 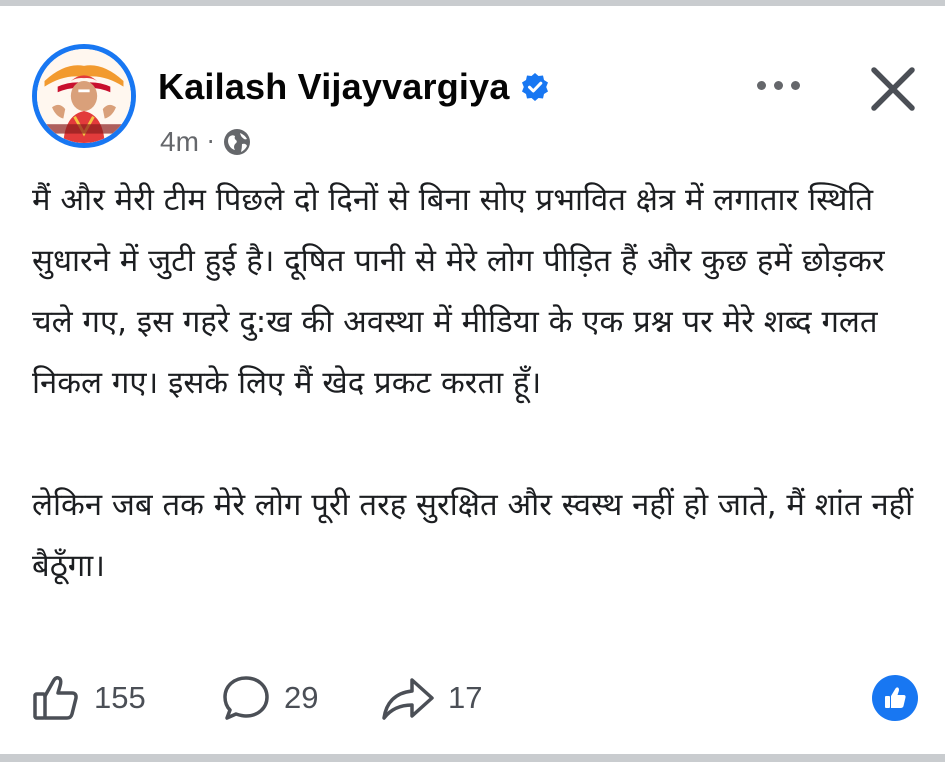 I want to click on post-meta: 4m ·, so click(x=205, y=142).